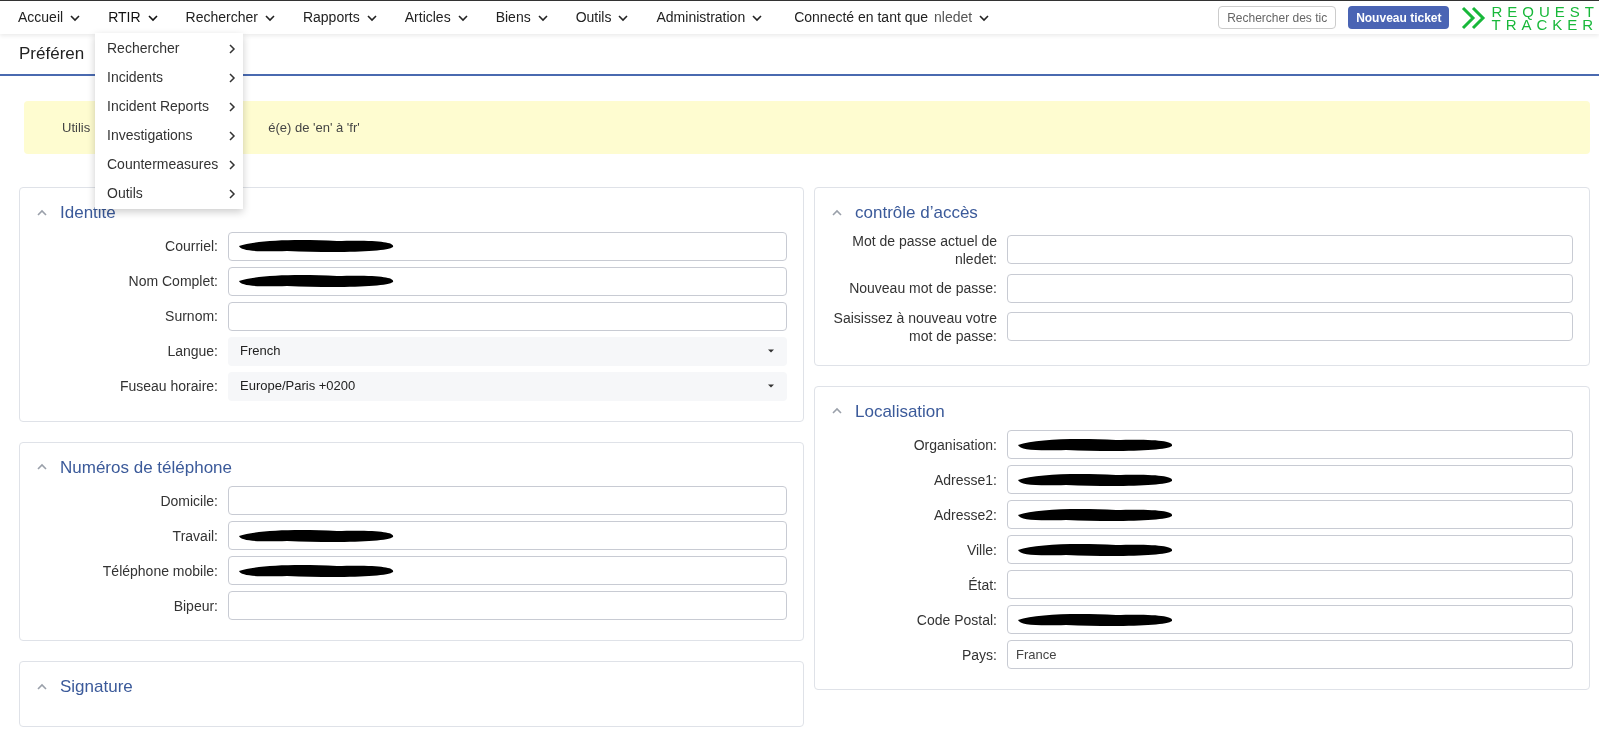  I want to click on dropdown-item: Incidents, so click(169, 77).